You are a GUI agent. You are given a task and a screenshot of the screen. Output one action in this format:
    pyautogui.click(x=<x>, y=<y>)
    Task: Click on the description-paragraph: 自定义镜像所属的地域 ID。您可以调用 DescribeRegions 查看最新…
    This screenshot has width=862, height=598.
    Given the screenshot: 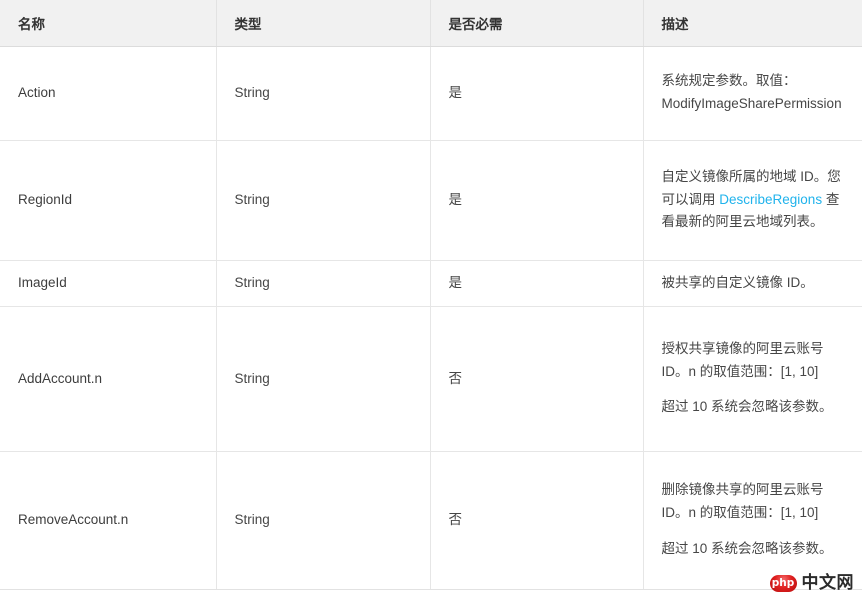 What is the action you would take?
    pyautogui.click(x=755, y=200)
    